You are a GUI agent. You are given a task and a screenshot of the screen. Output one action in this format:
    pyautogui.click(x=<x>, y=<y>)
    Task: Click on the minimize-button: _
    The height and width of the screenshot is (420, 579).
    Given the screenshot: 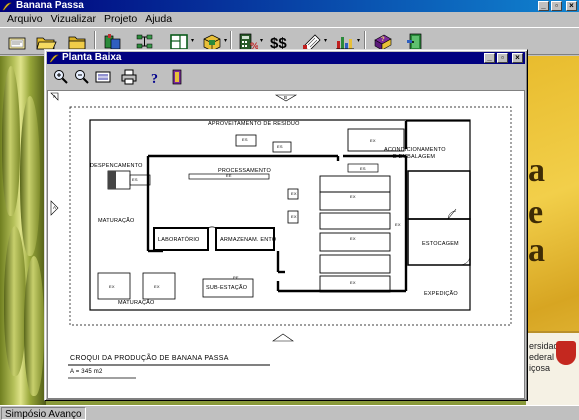 What is the action you would take?
    pyautogui.click(x=543, y=6)
    